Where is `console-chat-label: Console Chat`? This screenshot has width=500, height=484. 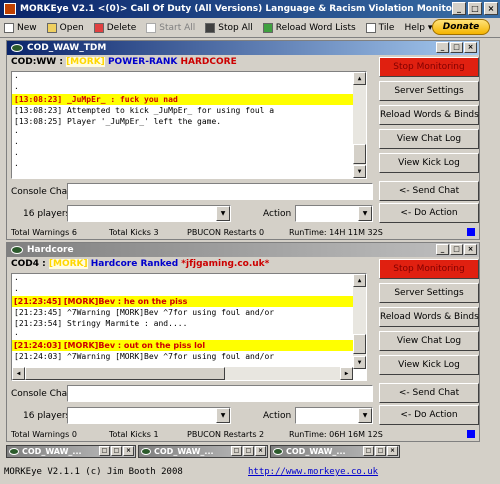
console-chat-label: Console Chat is located at coordinates (41, 394).